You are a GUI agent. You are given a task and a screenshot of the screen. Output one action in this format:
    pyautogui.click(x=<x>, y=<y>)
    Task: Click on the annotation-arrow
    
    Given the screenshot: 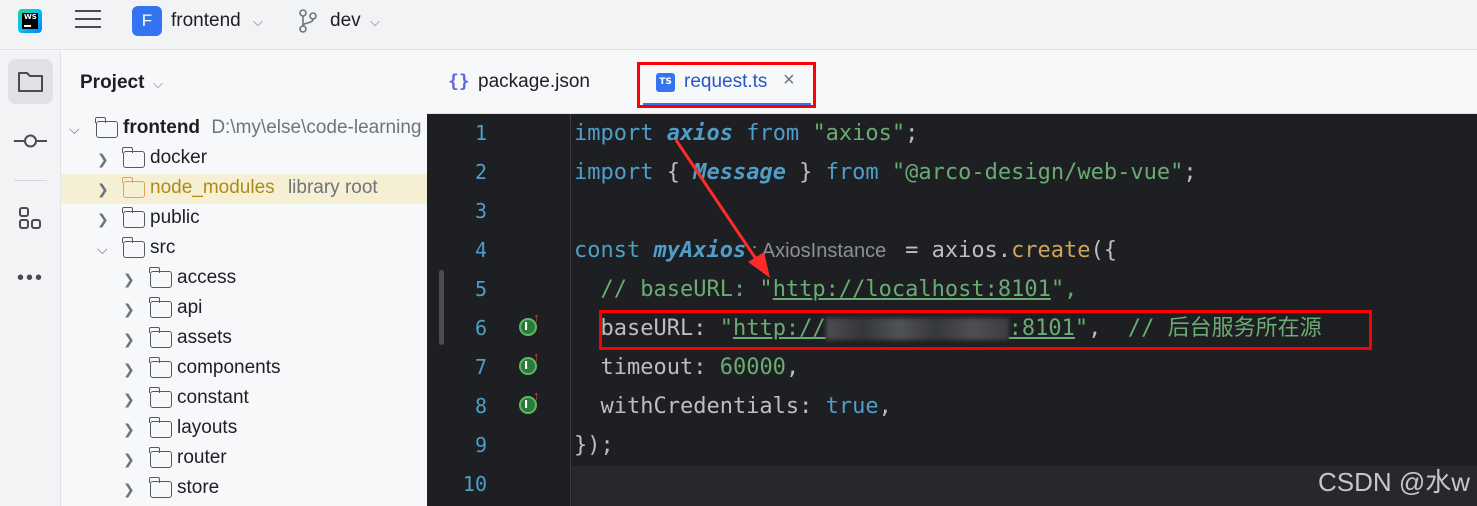 What is the action you would take?
    pyautogui.click(x=722, y=208)
    